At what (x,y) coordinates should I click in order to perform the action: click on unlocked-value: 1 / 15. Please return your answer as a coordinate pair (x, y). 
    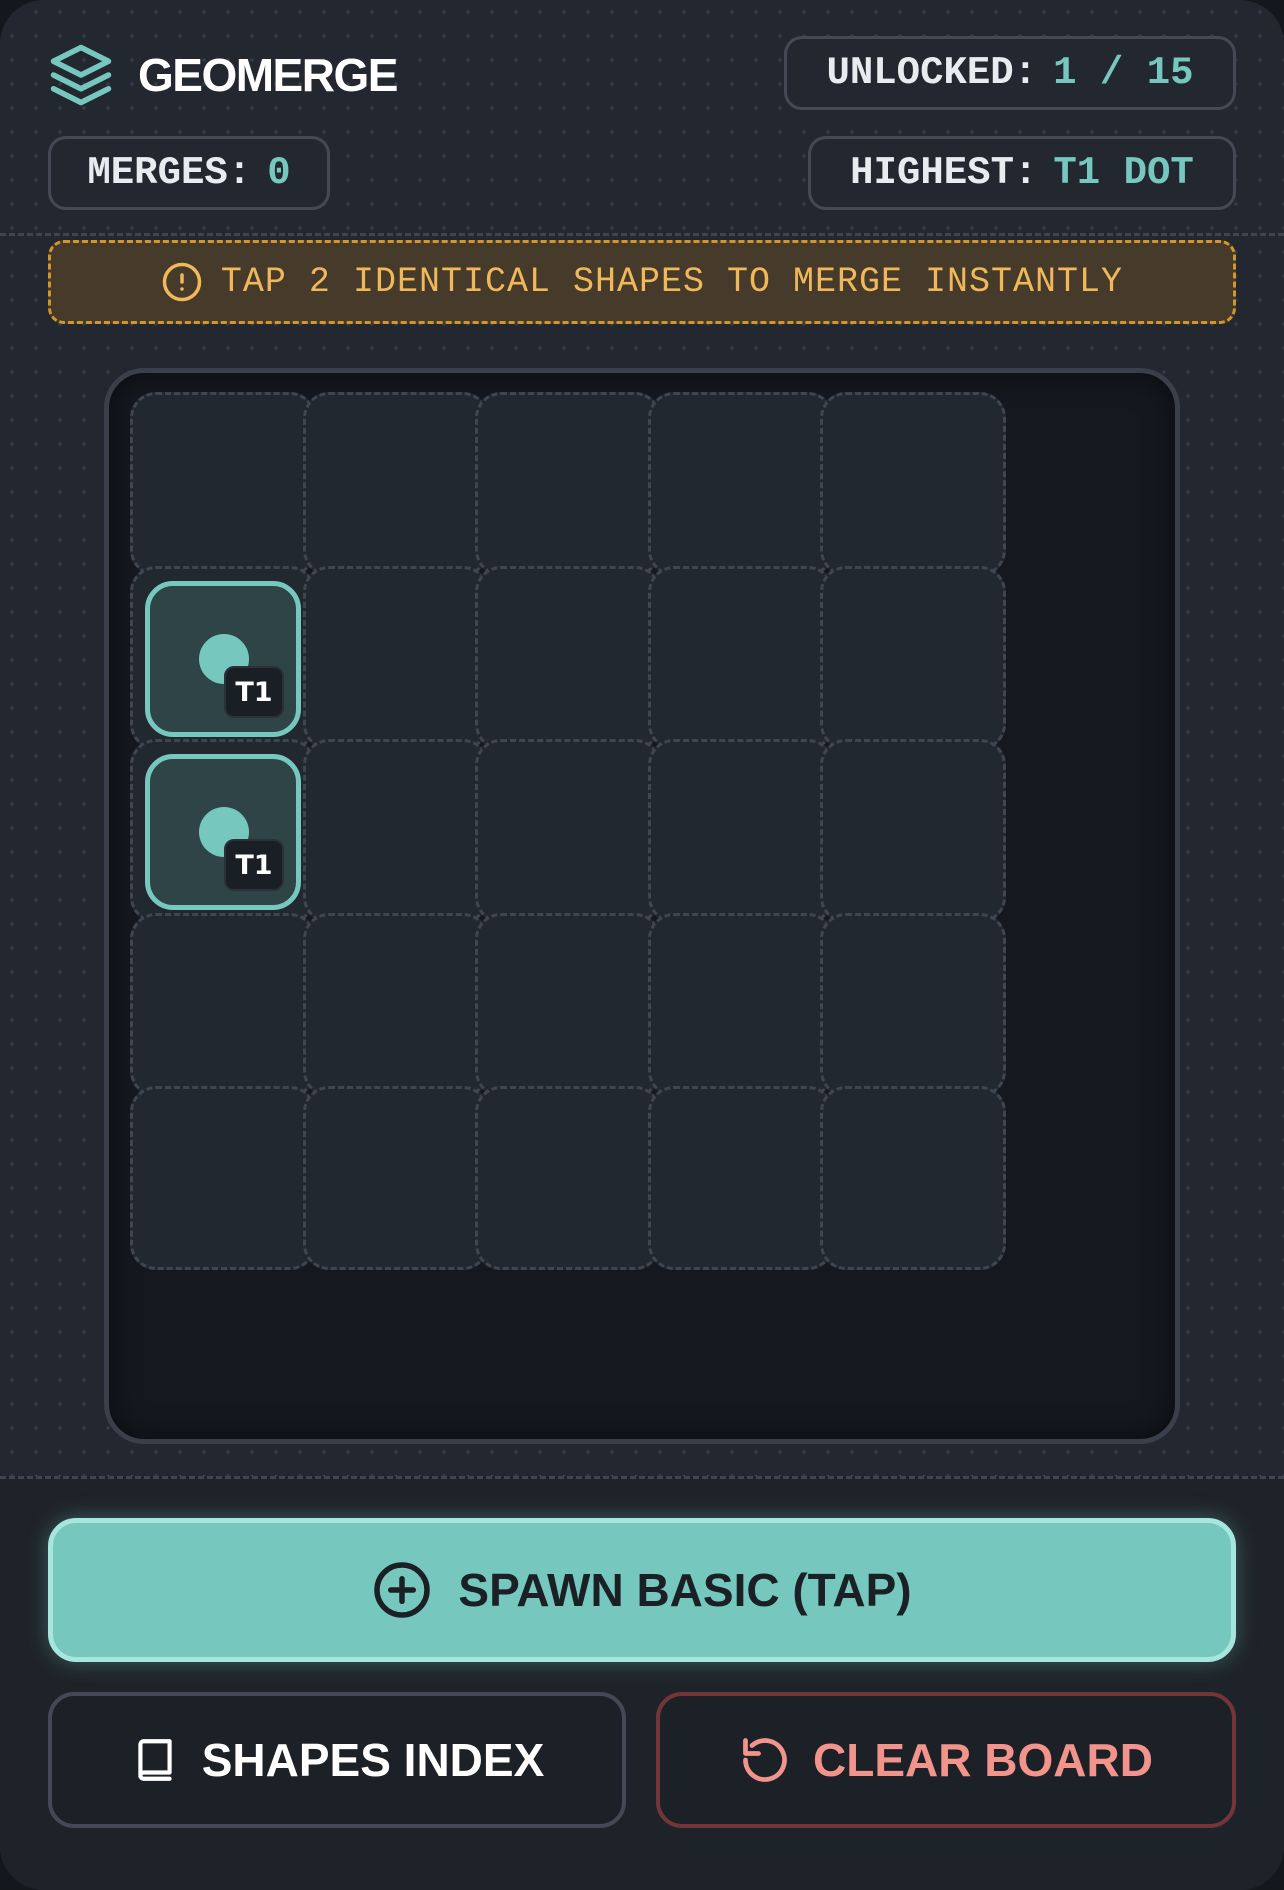
    Looking at the image, I should click on (1123, 73).